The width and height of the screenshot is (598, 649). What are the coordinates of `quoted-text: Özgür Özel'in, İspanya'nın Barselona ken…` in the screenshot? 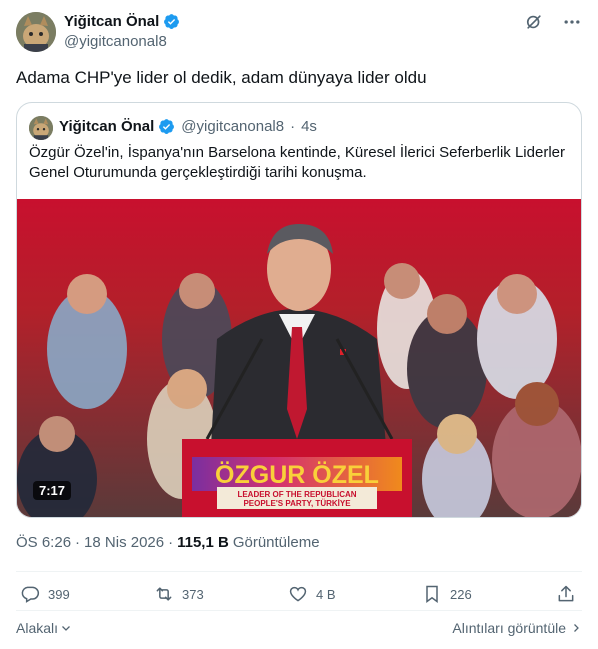 It's located at (297, 162).